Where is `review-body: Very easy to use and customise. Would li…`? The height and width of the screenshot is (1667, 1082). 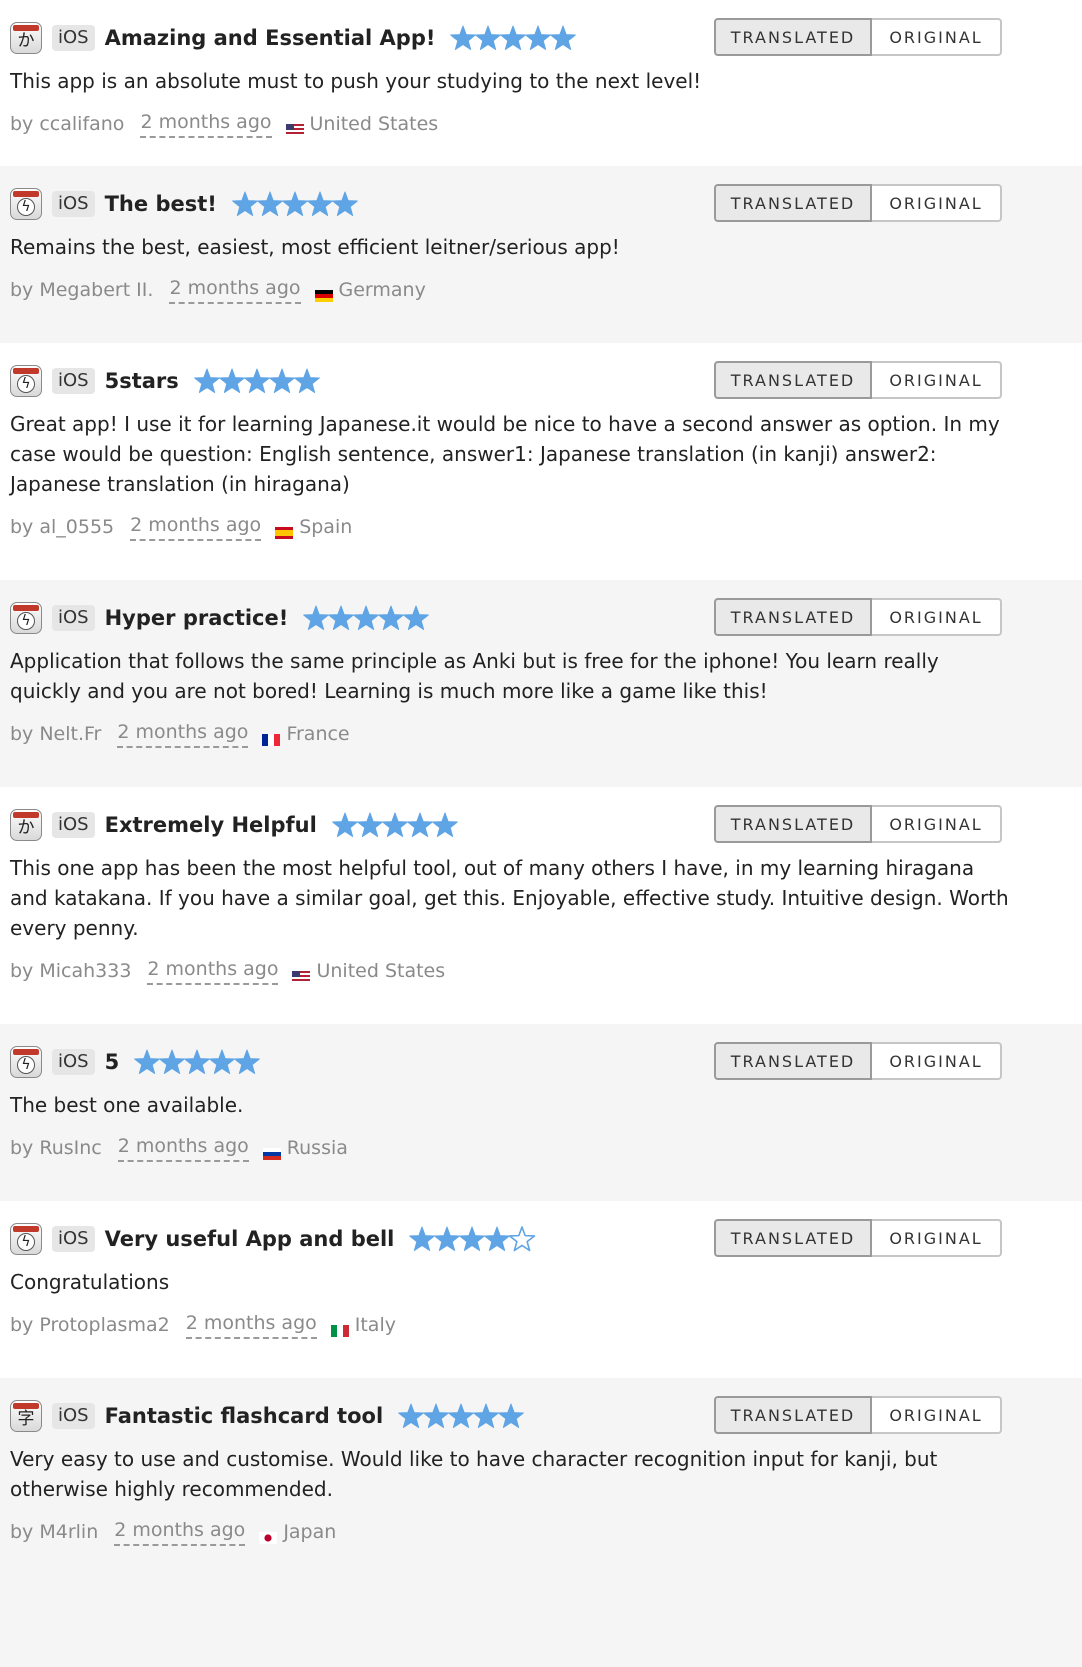 review-body: Very easy to use and customise. Would li… is located at coordinates (474, 1474).